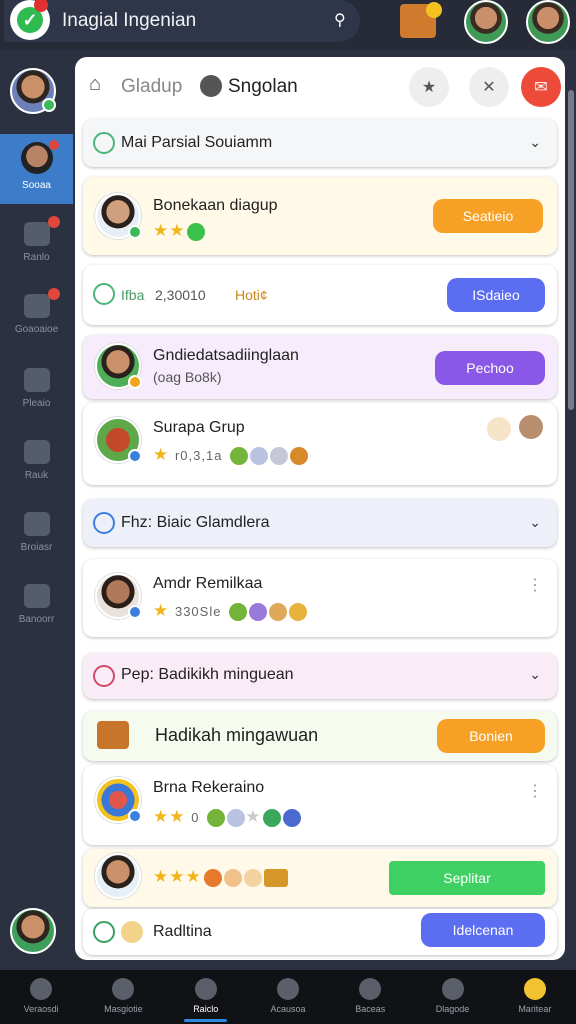 This screenshot has width=576, height=1024. Describe the element at coordinates (340, 20) in the screenshot. I see `pin-icon: ⚲` at that location.